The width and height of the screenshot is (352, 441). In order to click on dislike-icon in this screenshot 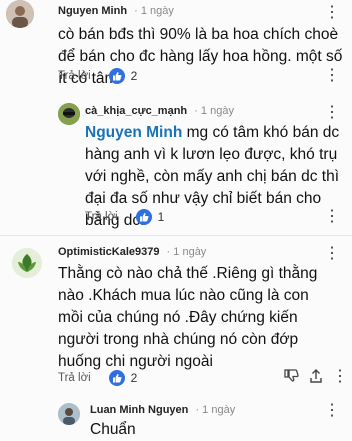, I will do `click(292, 377)`.